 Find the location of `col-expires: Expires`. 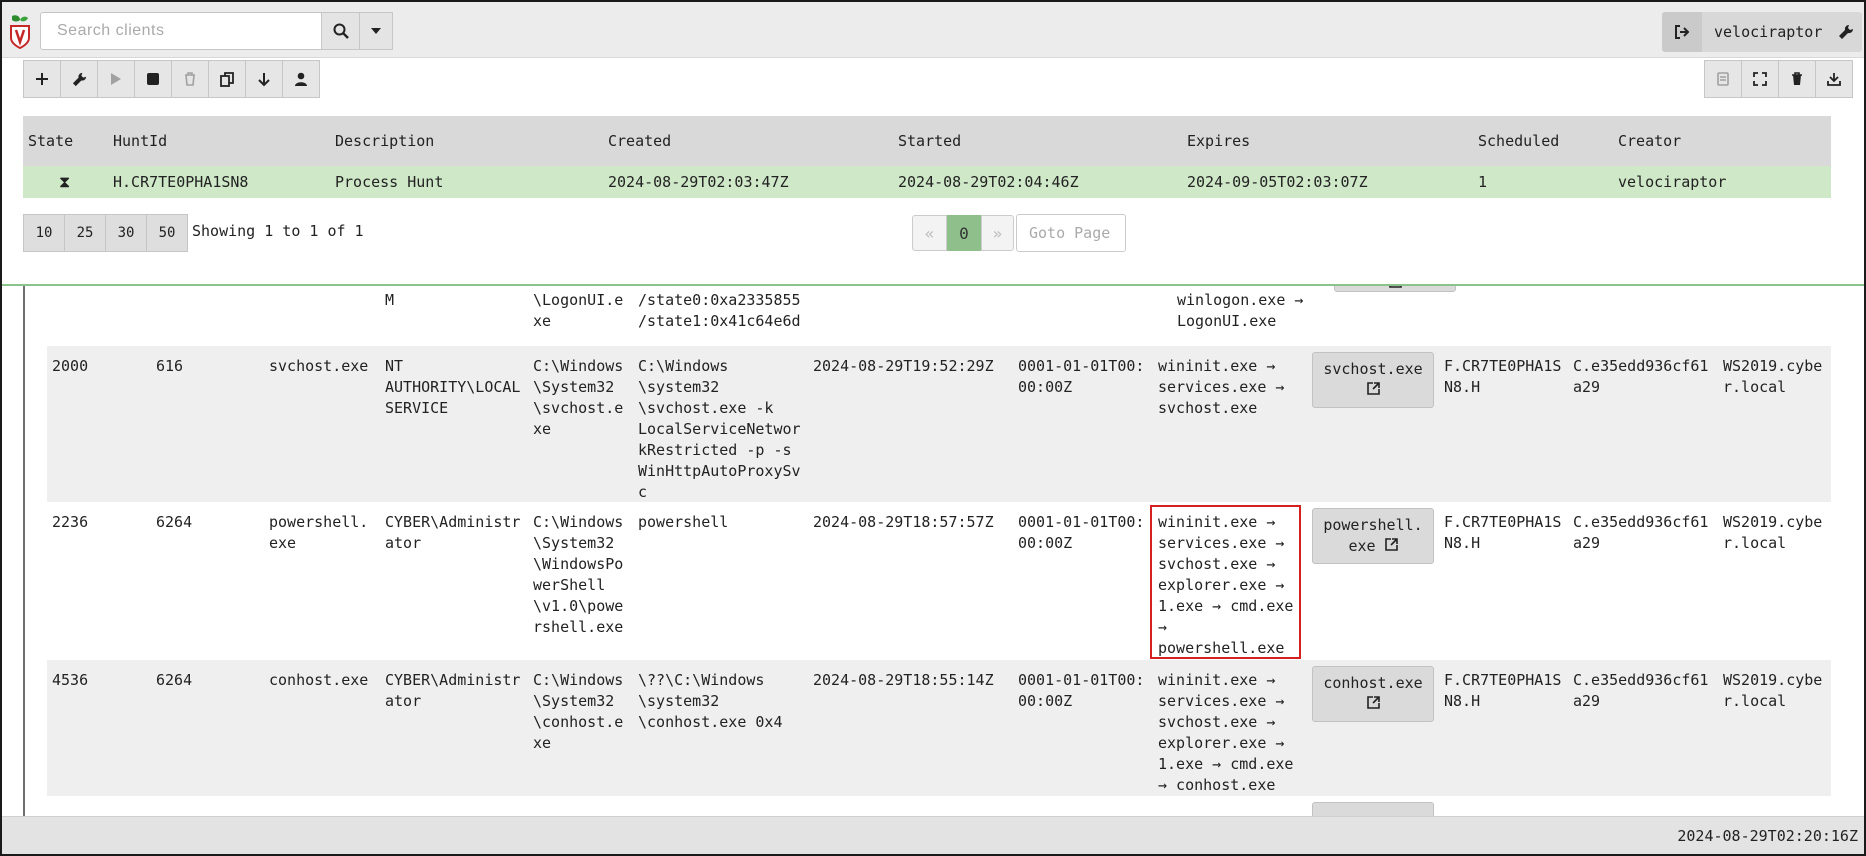

col-expires: Expires is located at coordinates (1218, 141).